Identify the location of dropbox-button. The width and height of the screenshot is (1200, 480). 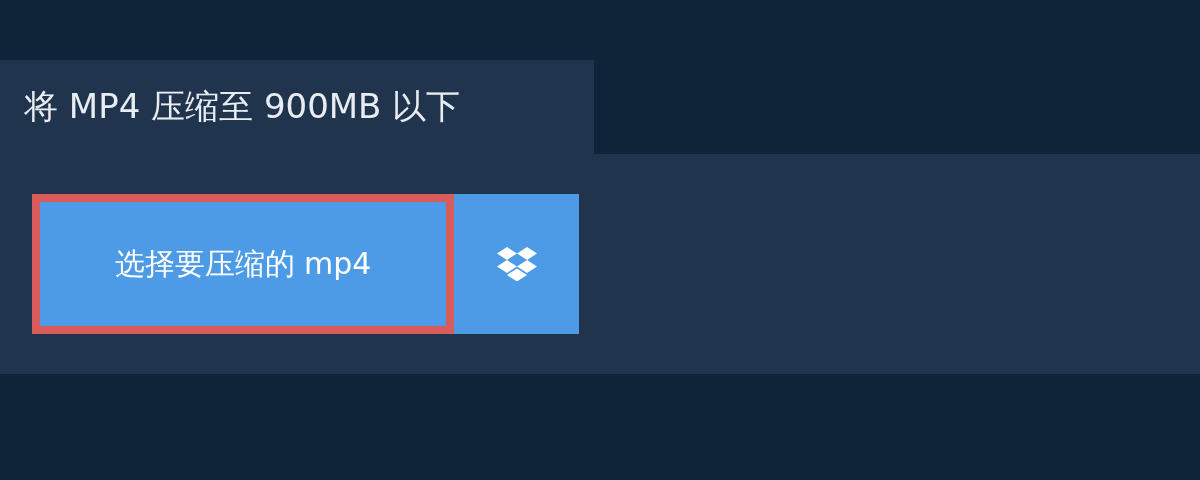
(516, 264).